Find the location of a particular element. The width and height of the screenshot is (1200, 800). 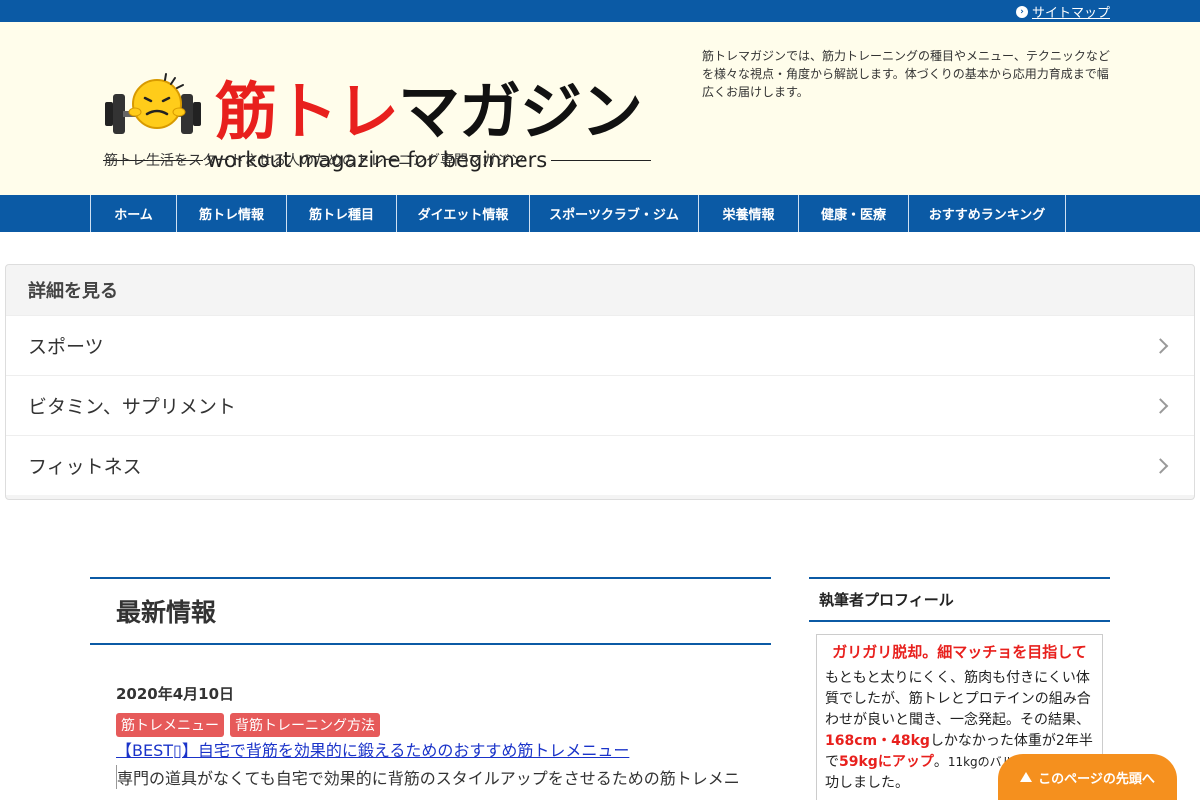

back-to-top-label: このページの先頭へ is located at coordinates (1096, 779).